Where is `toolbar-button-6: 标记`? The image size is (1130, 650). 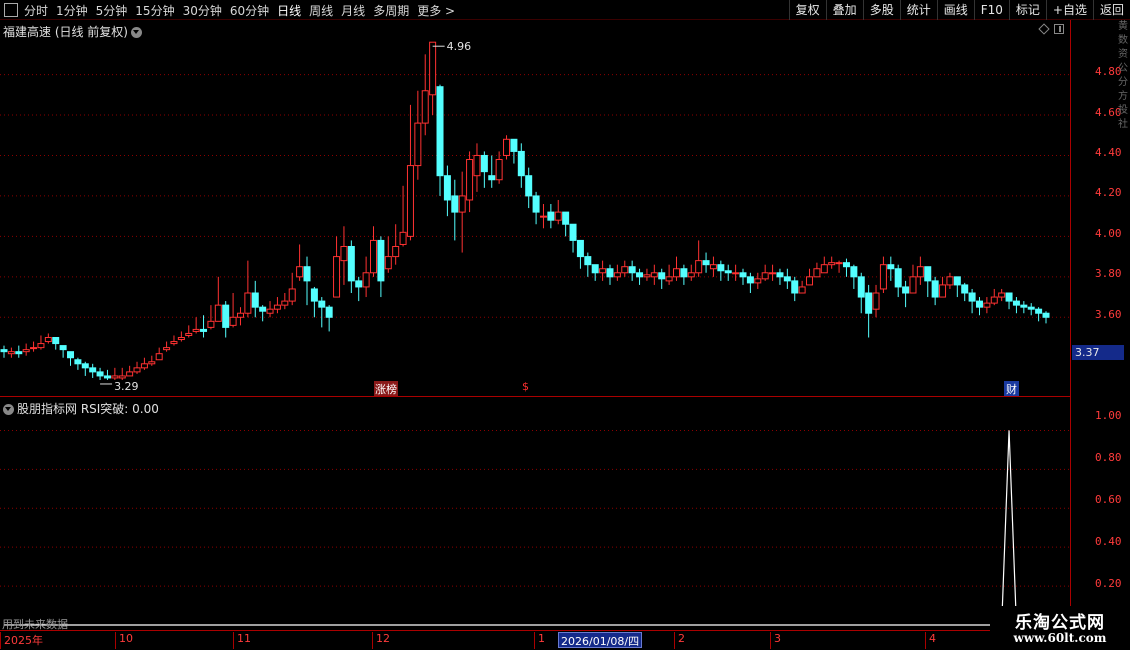
toolbar-button-6: 标记 is located at coordinates (1027, 10).